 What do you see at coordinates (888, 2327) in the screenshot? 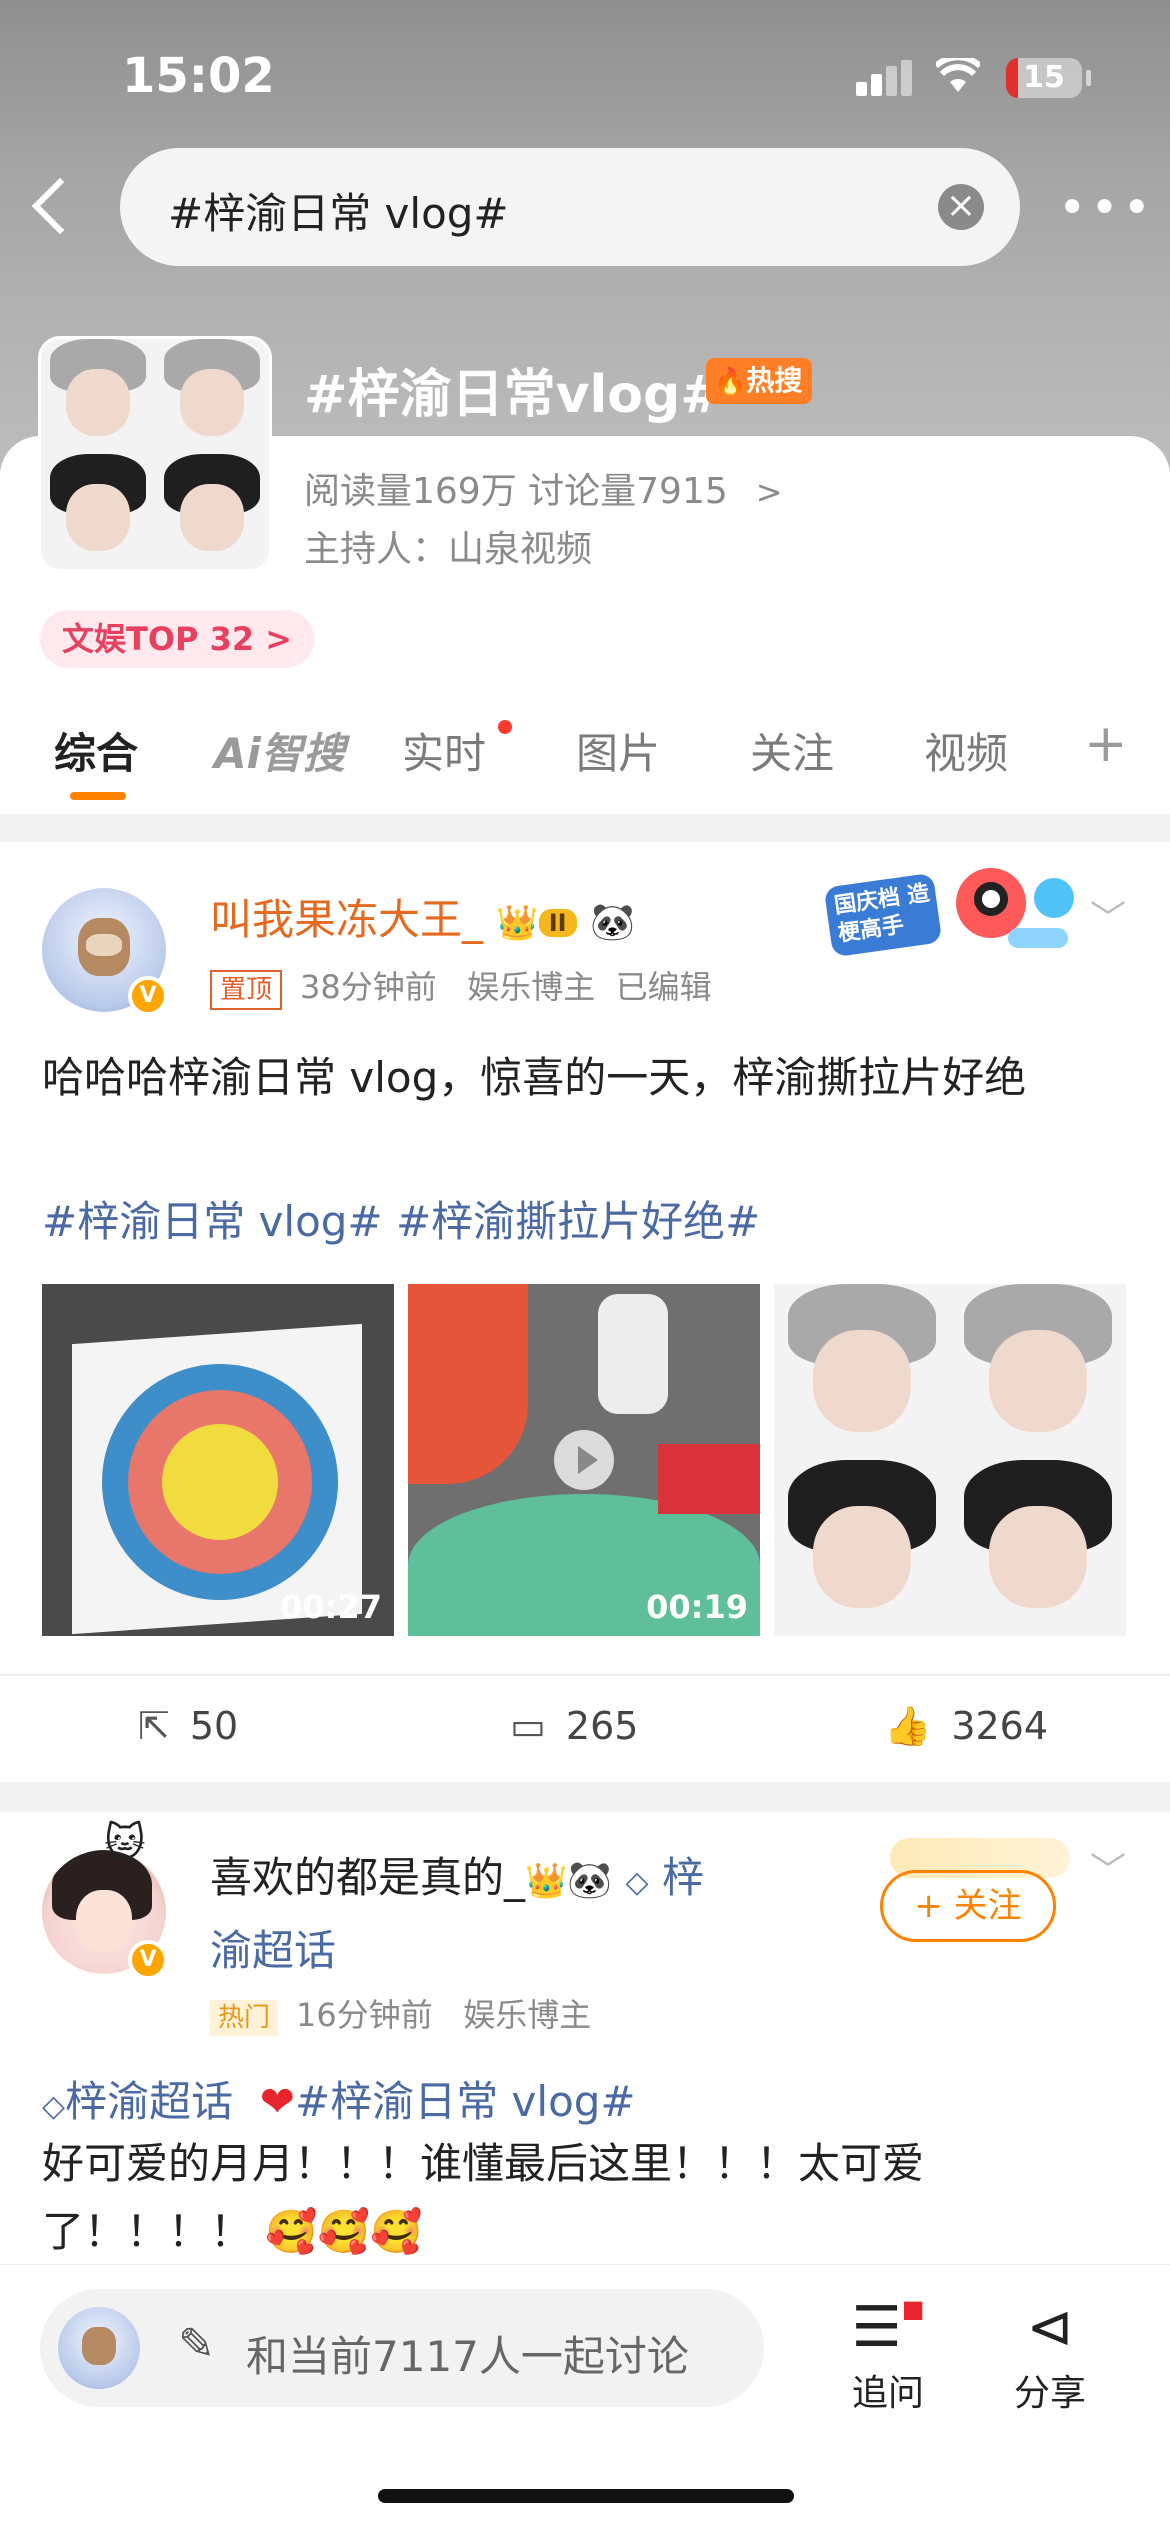
I see `ask-icon: ☰■` at bounding box center [888, 2327].